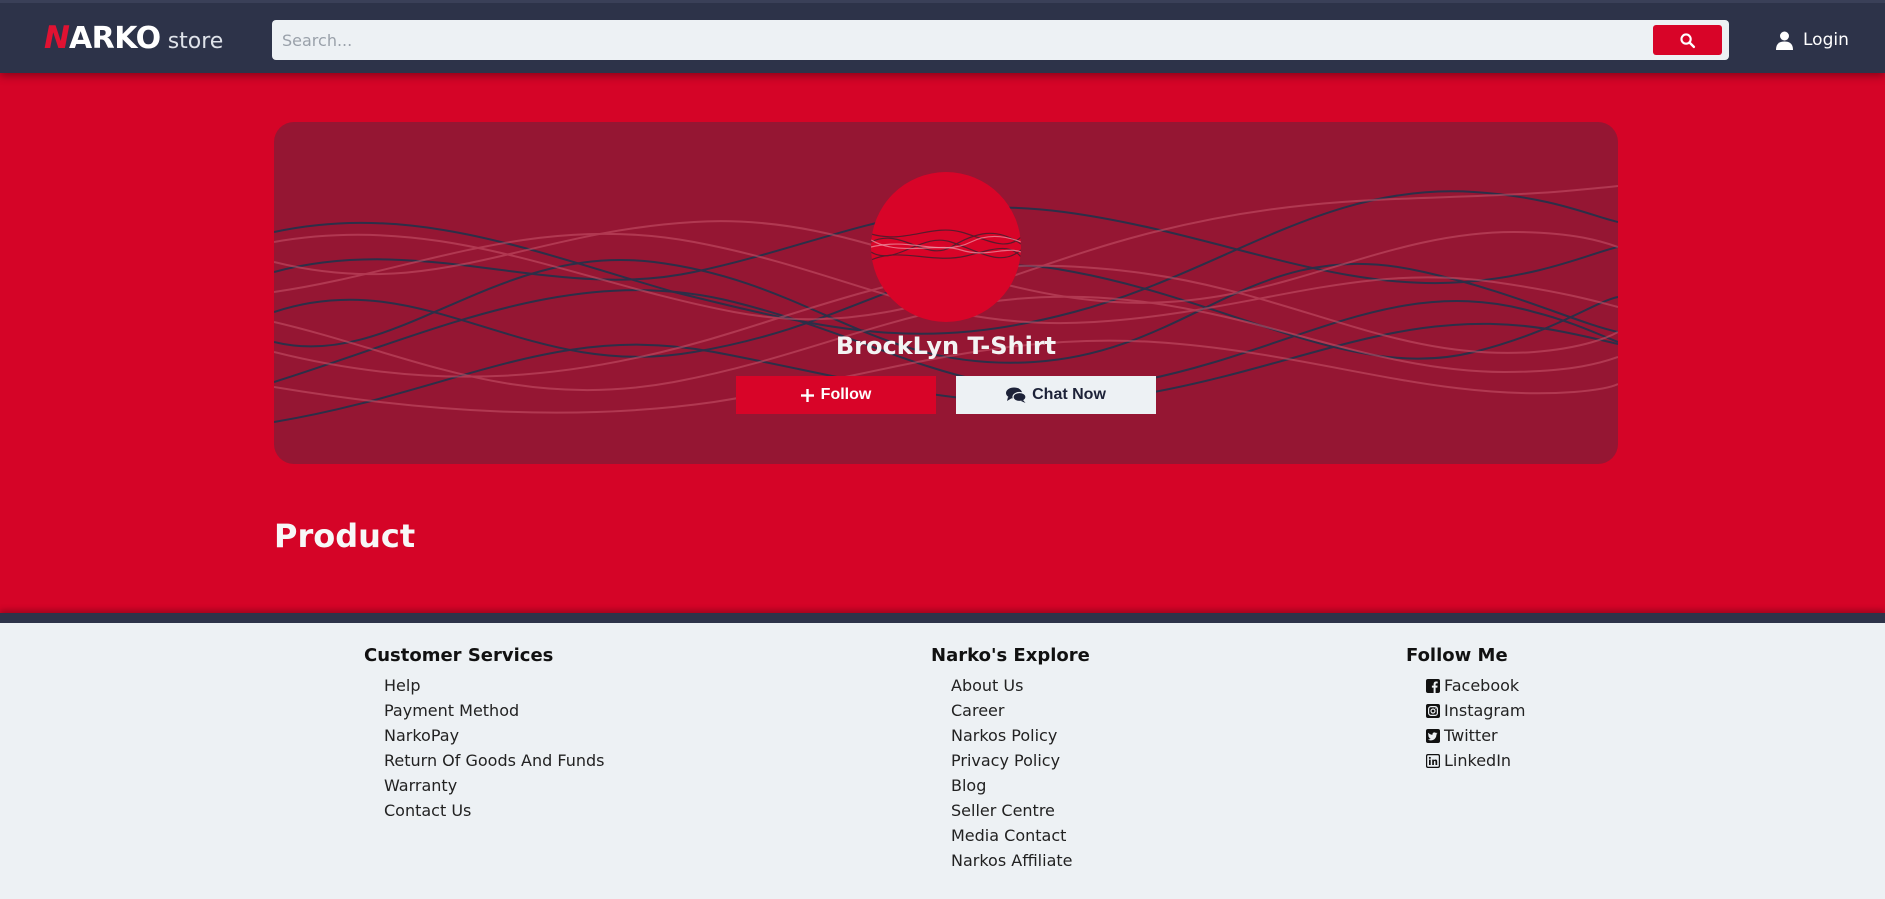 The image size is (1885, 899). I want to click on footer-link-warranty: Warranty, so click(494, 785).